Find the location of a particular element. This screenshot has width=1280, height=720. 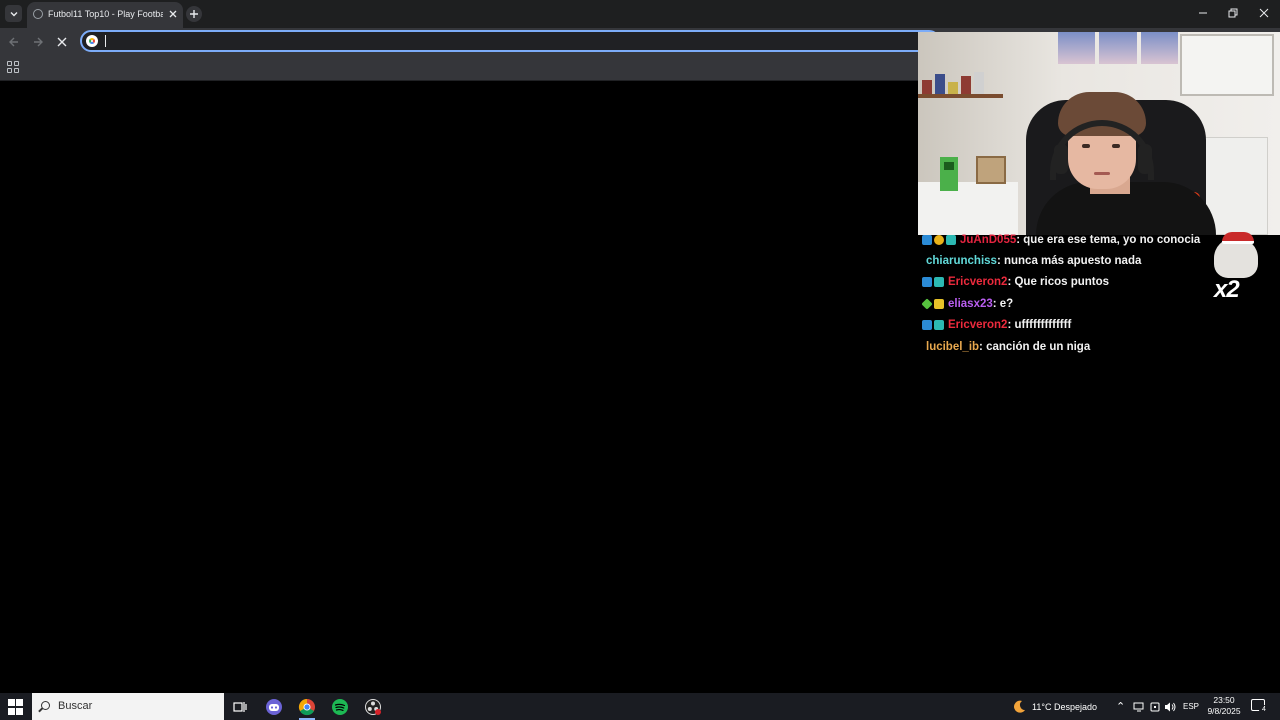

chrome-icon is located at coordinates (306, 707).